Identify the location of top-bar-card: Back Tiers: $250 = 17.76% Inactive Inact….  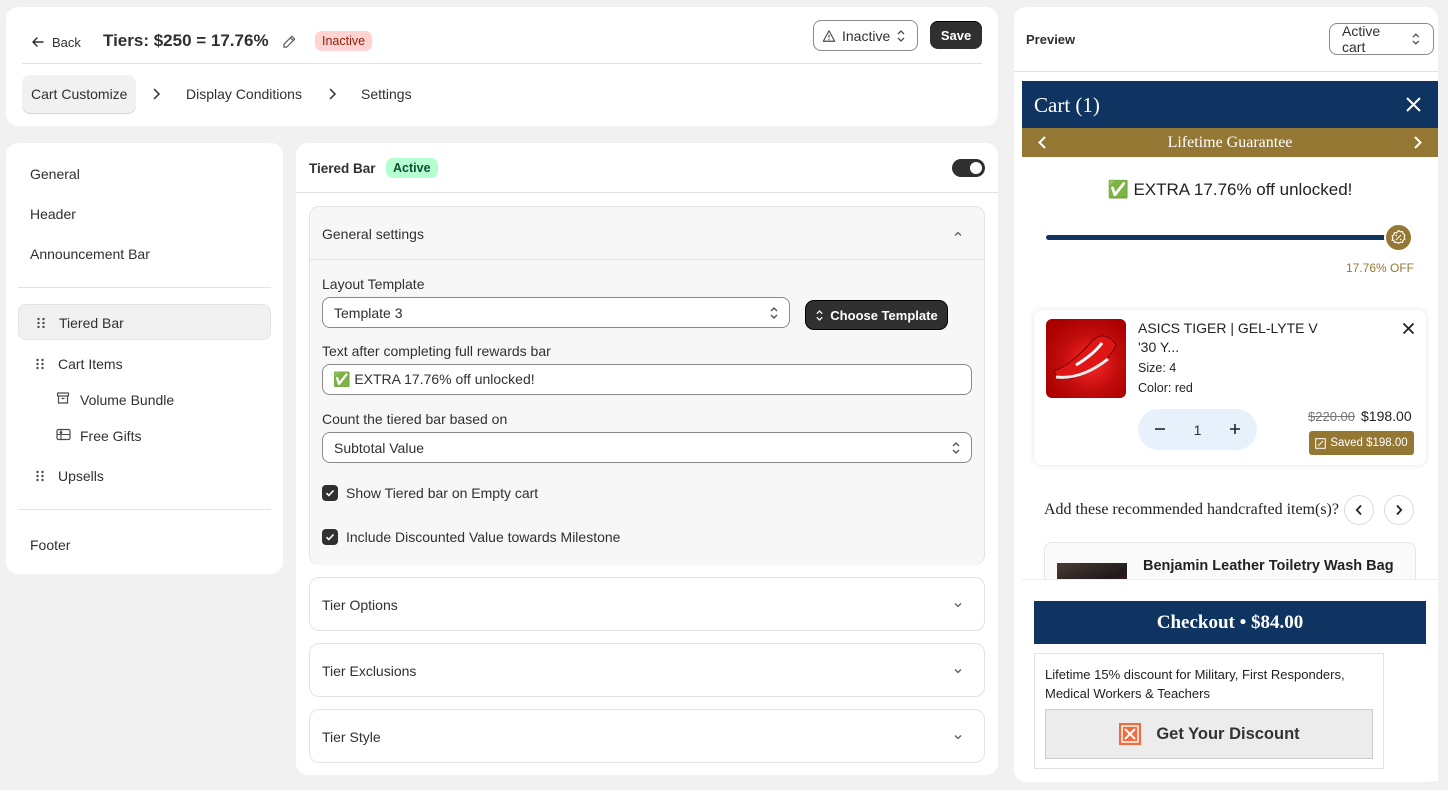
(502, 66).